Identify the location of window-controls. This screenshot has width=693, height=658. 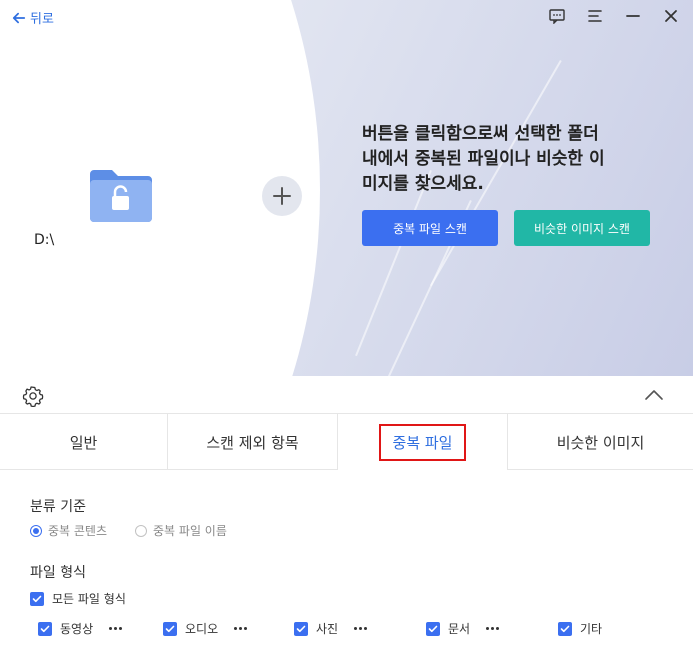
(614, 16).